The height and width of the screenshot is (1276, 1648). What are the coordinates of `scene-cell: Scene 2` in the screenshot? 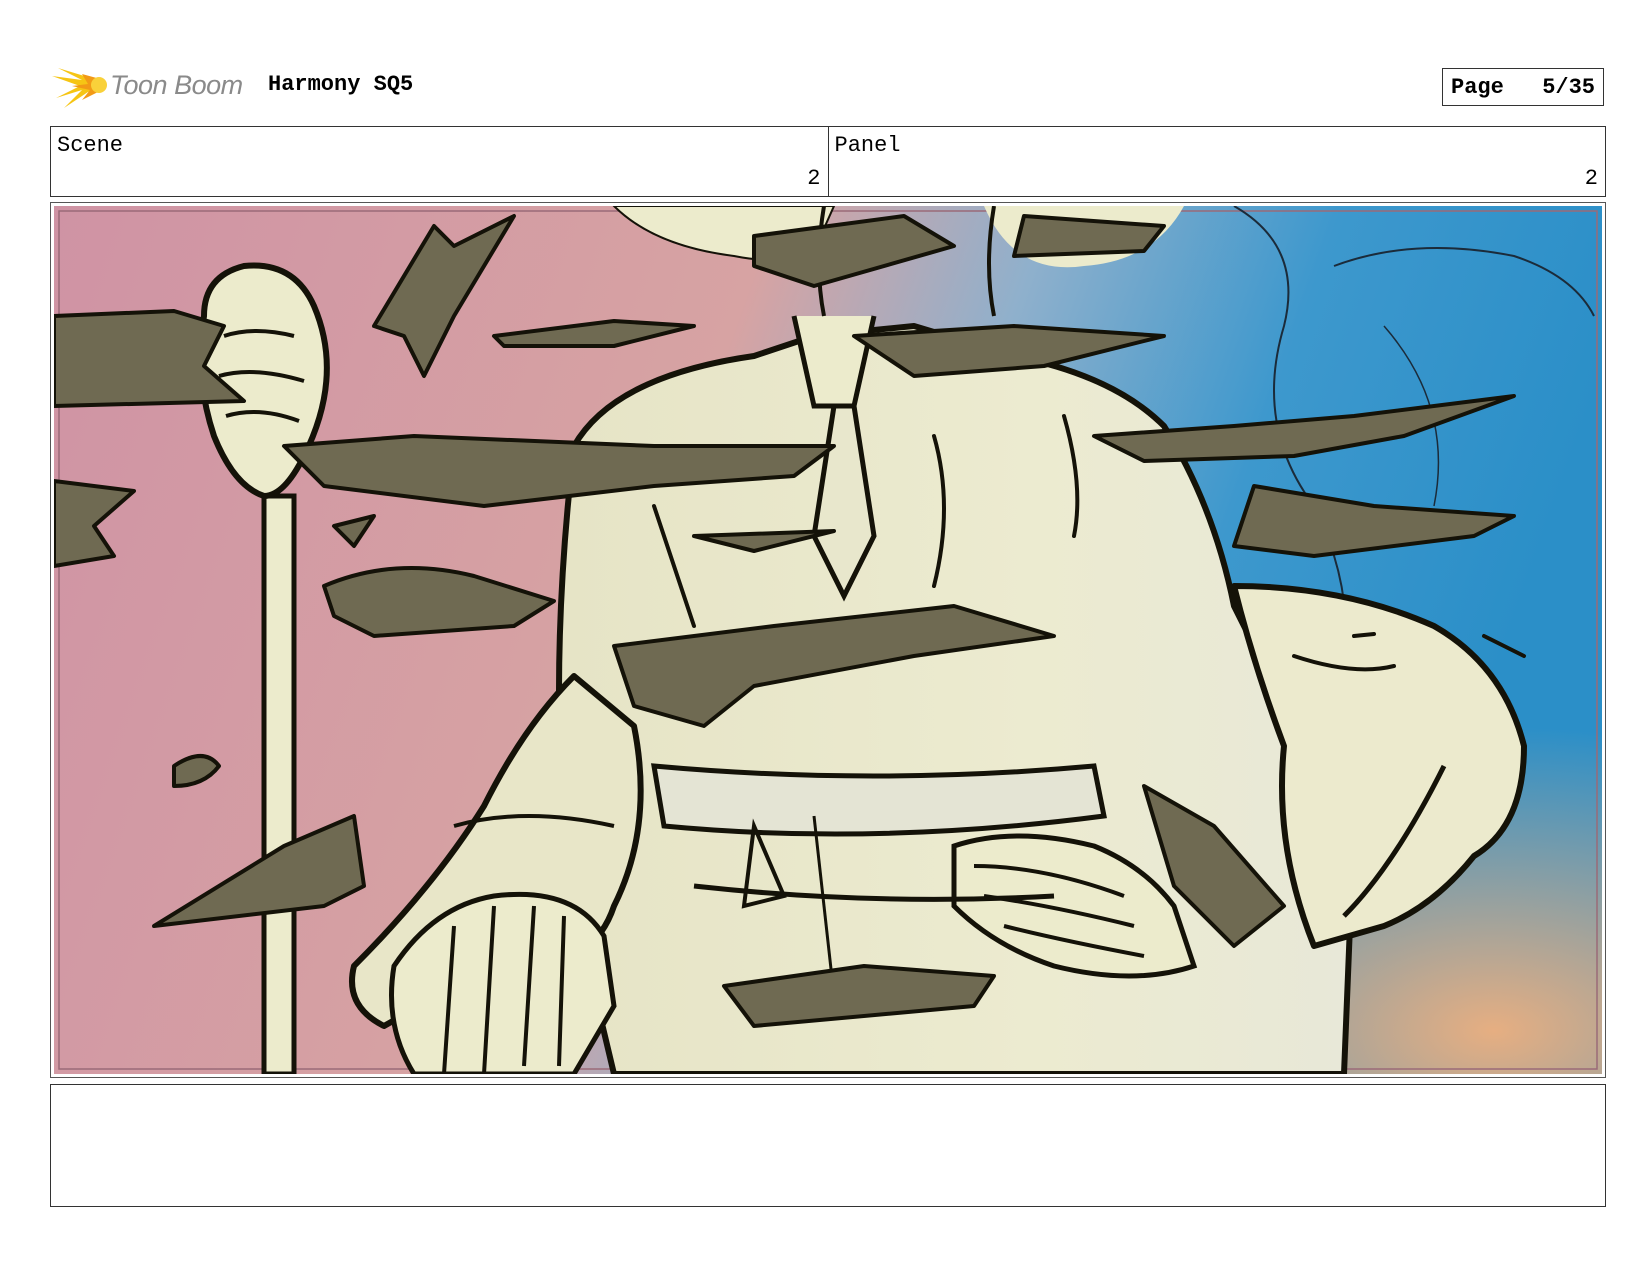 It's located at (439, 161).